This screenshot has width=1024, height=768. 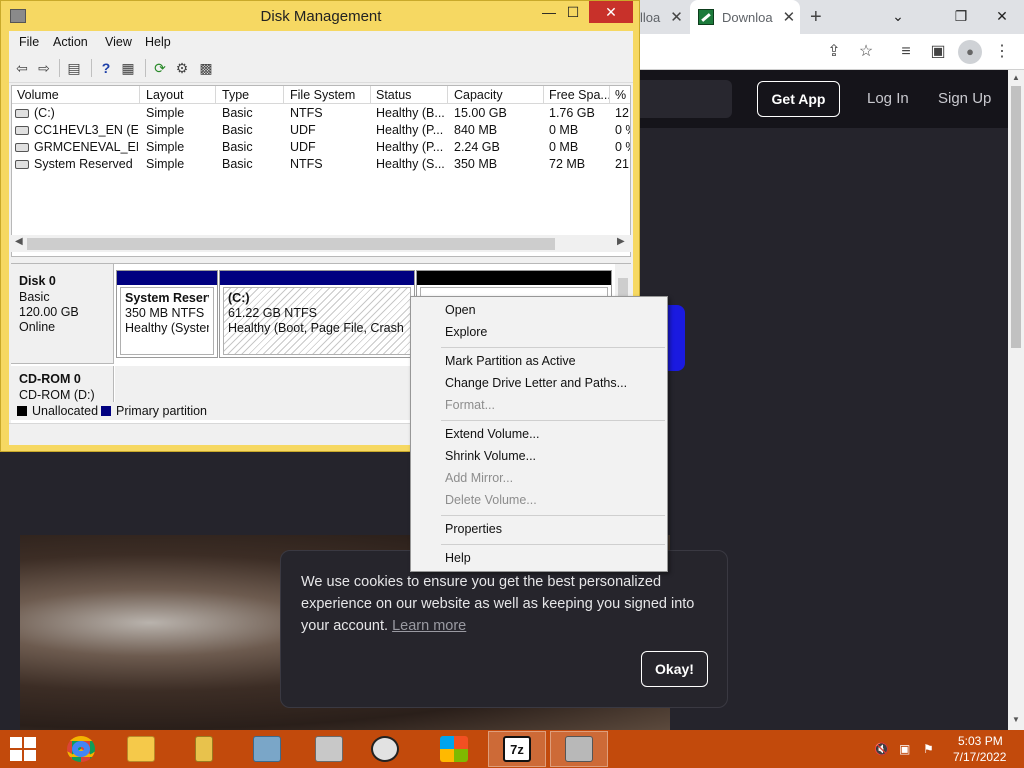 I want to click on disk-0-label: Disk 0 Basic 120.00 GB Online, so click(x=62, y=314).